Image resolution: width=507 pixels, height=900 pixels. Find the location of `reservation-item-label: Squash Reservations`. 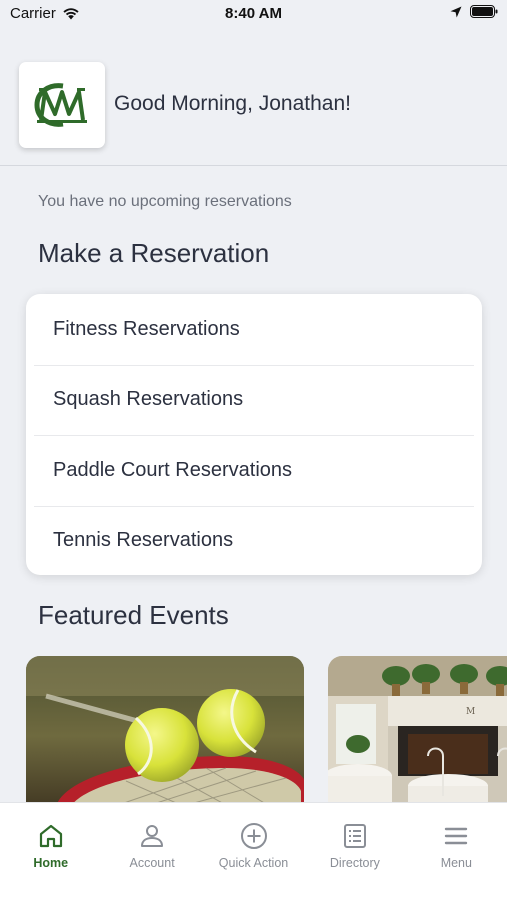

reservation-item-label: Squash Reservations is located at coordinates (148, 399).